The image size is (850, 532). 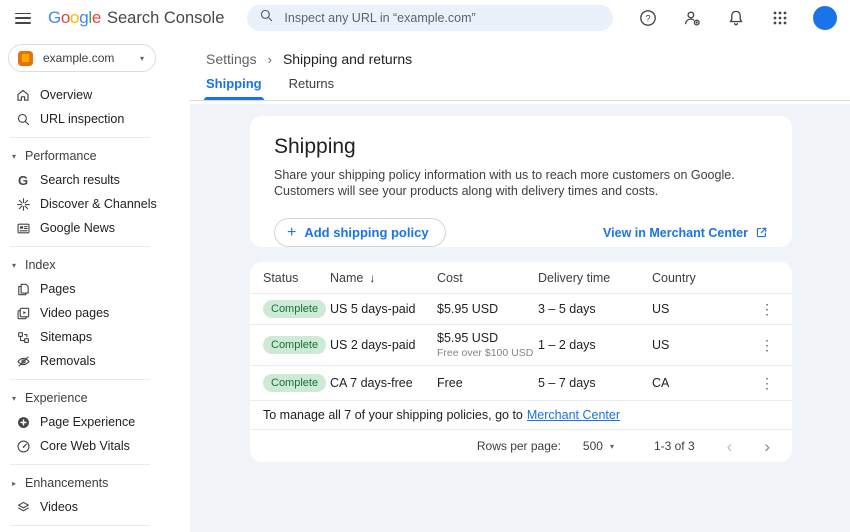 I want to click on page-experience-icon, so click(x=23, y=422).